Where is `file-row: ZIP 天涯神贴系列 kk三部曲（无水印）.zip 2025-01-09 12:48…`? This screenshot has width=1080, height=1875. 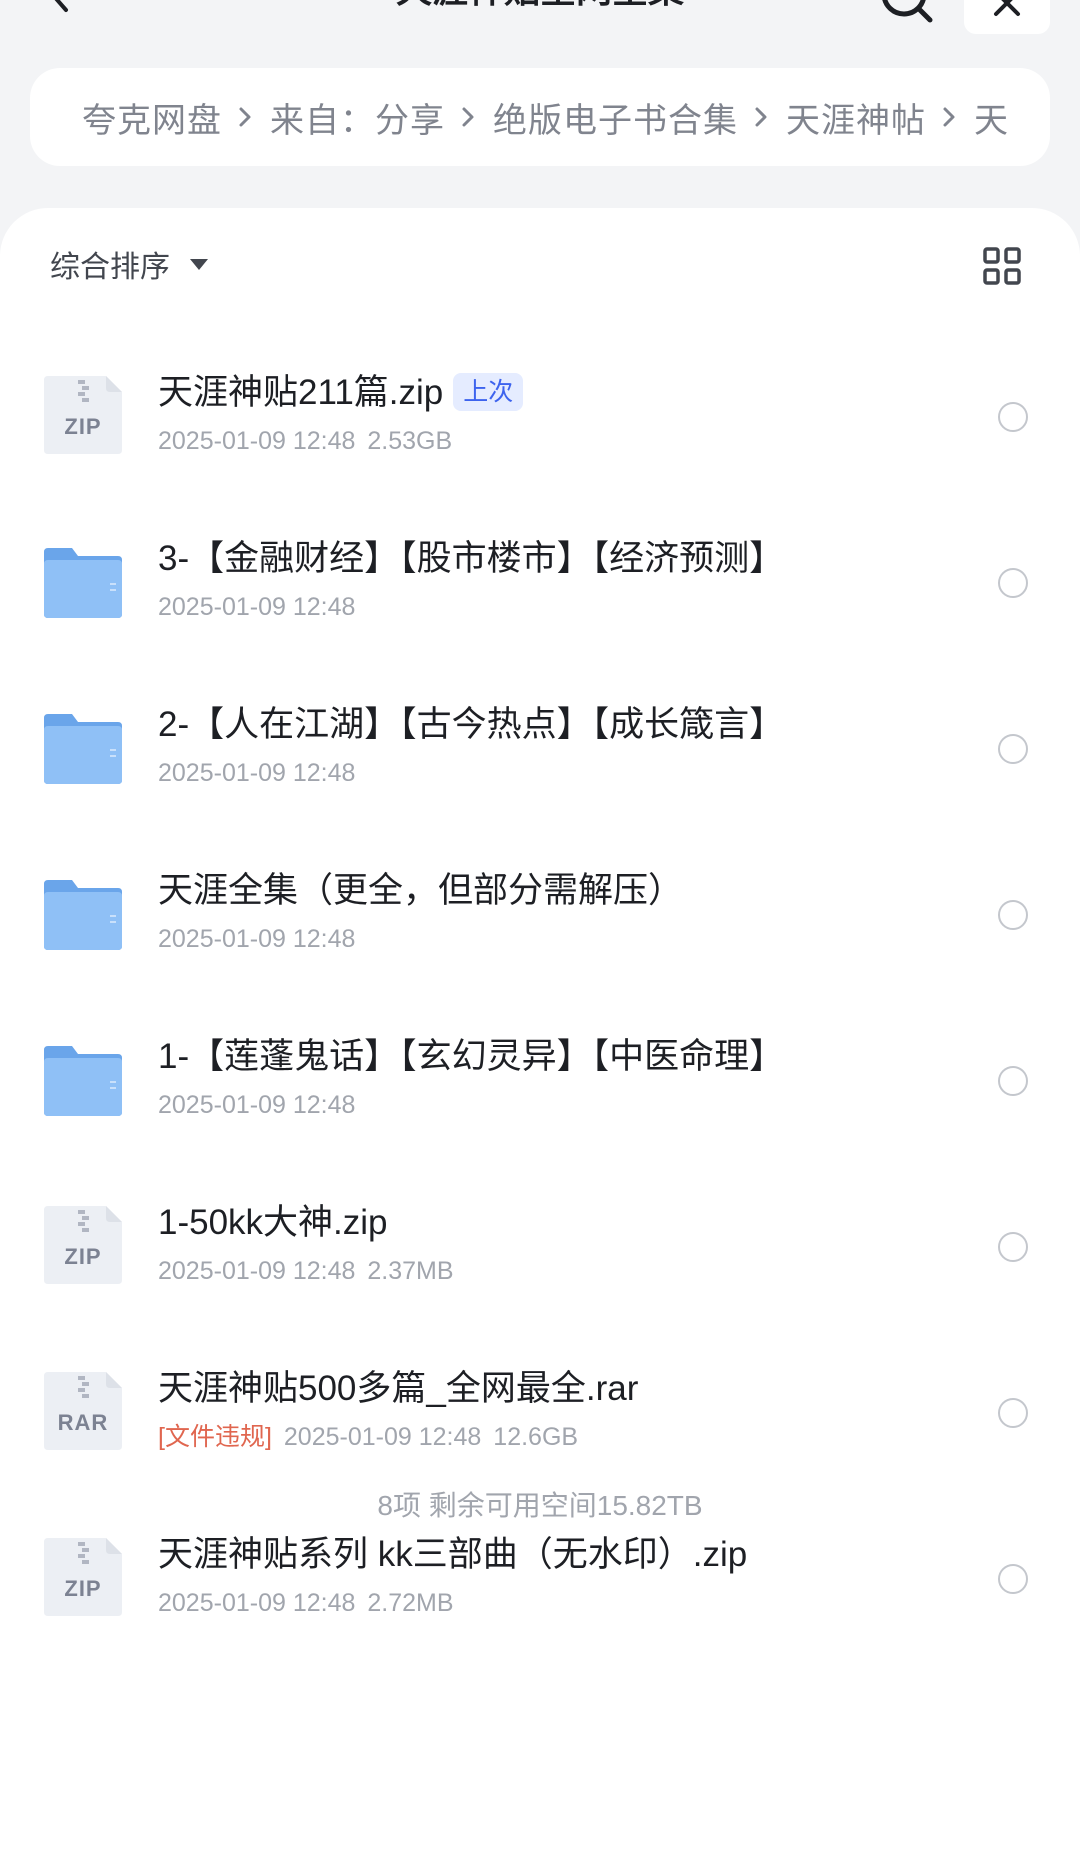 file-row: ZIP 天涯神贴系列 kk三部曲（无水印）.zip 2025-01-09 12:48… is located at coordinates (540, 1583).